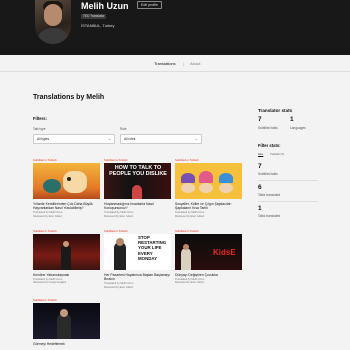  What do you see at coordinates (66, 275) in the screenshot?
I see `card-title: Kendine Yabancılaşmak` at bounding box center [66, 275].